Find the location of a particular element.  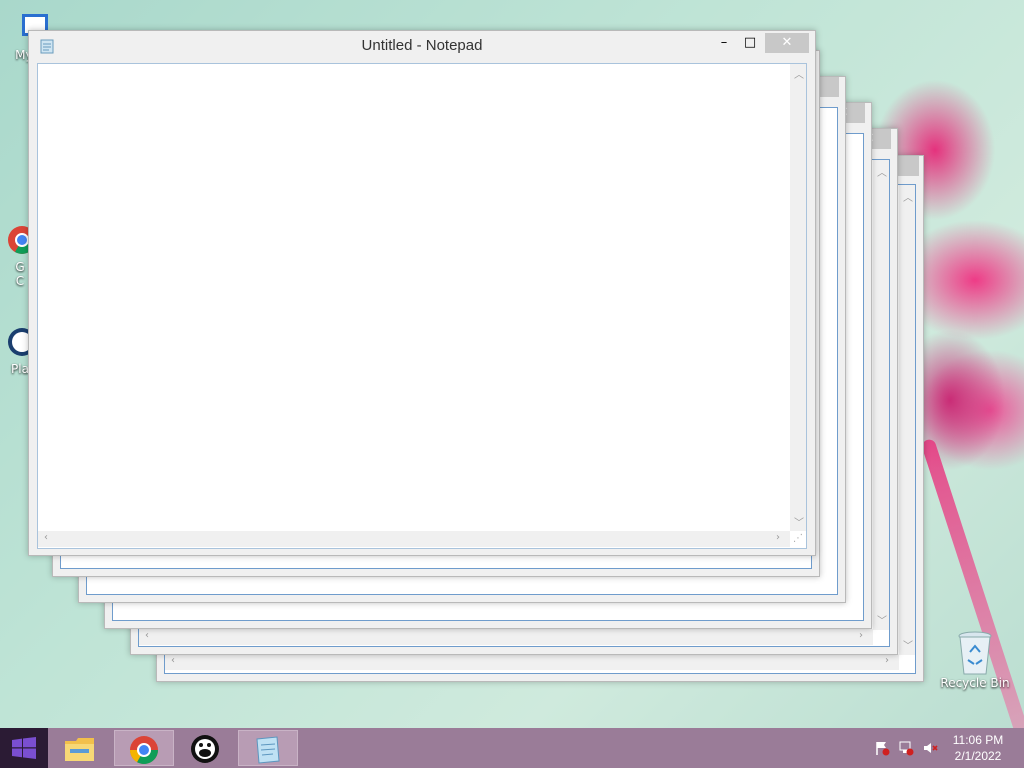

volume-muted-icon is located at coordinates (930, 748).